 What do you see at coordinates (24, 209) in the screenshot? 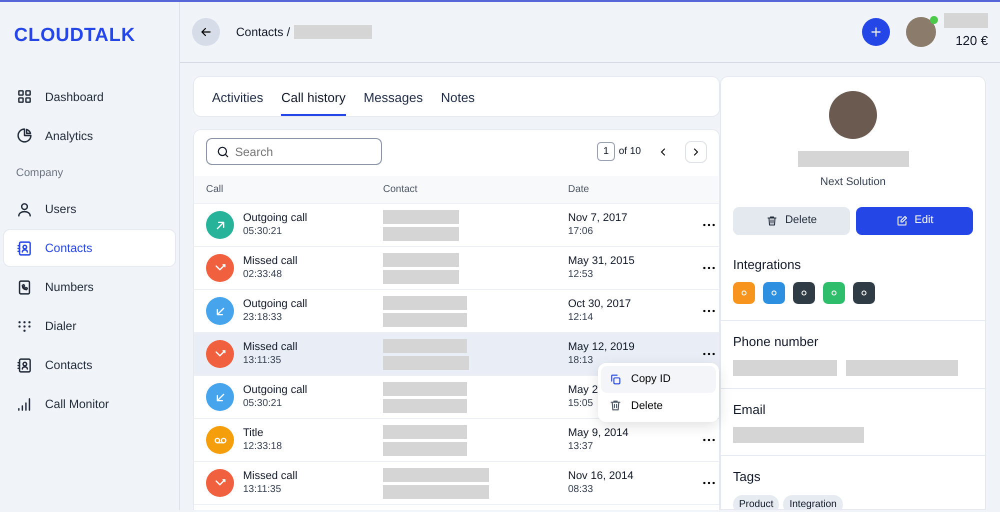
I see `user-icon` at bounding box center [24, 209].